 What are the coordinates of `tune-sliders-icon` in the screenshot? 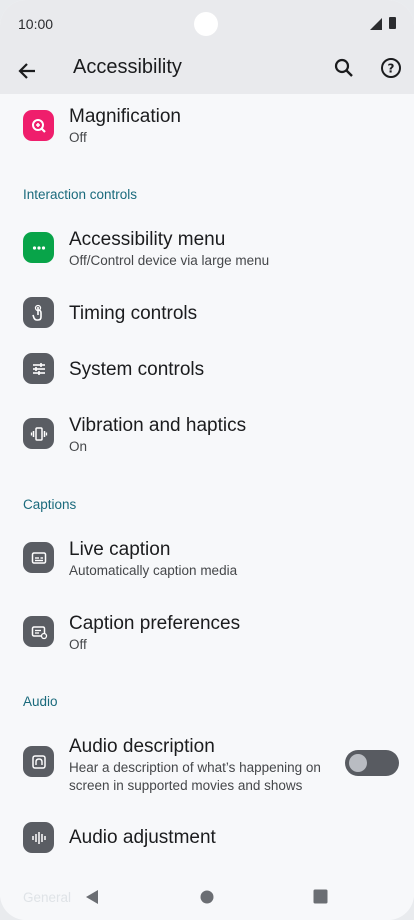 It's located at (38, 368).